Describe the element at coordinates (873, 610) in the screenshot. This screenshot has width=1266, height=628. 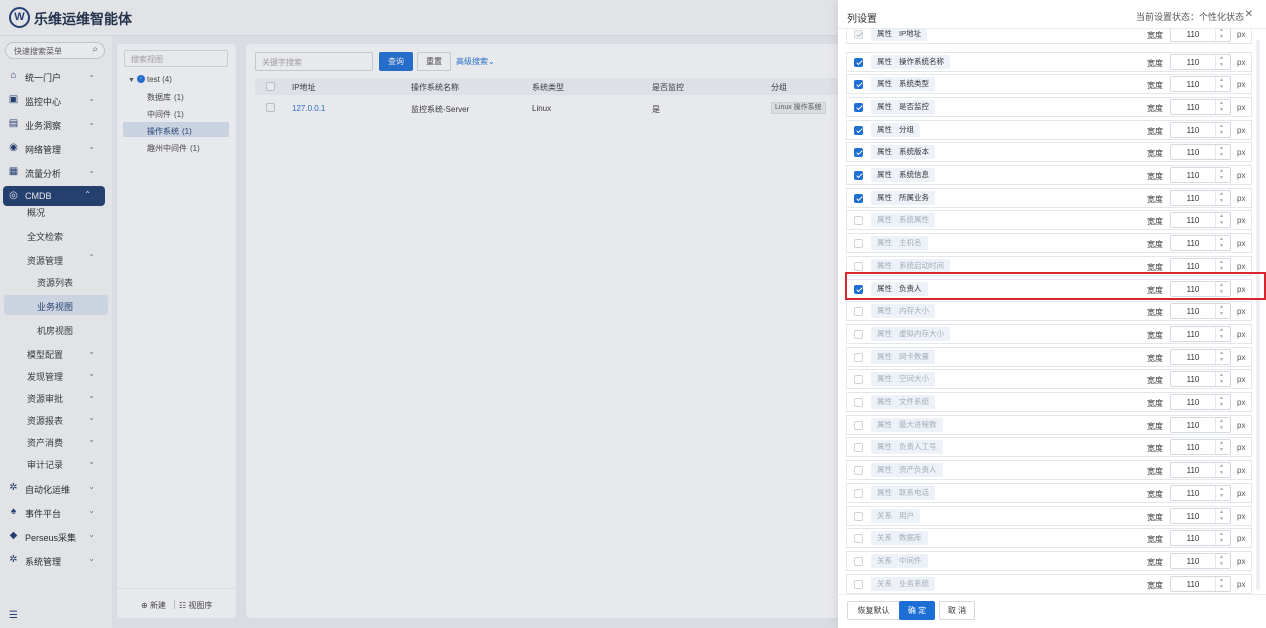
I see `restore-default-button: 恢复默认` at that location.